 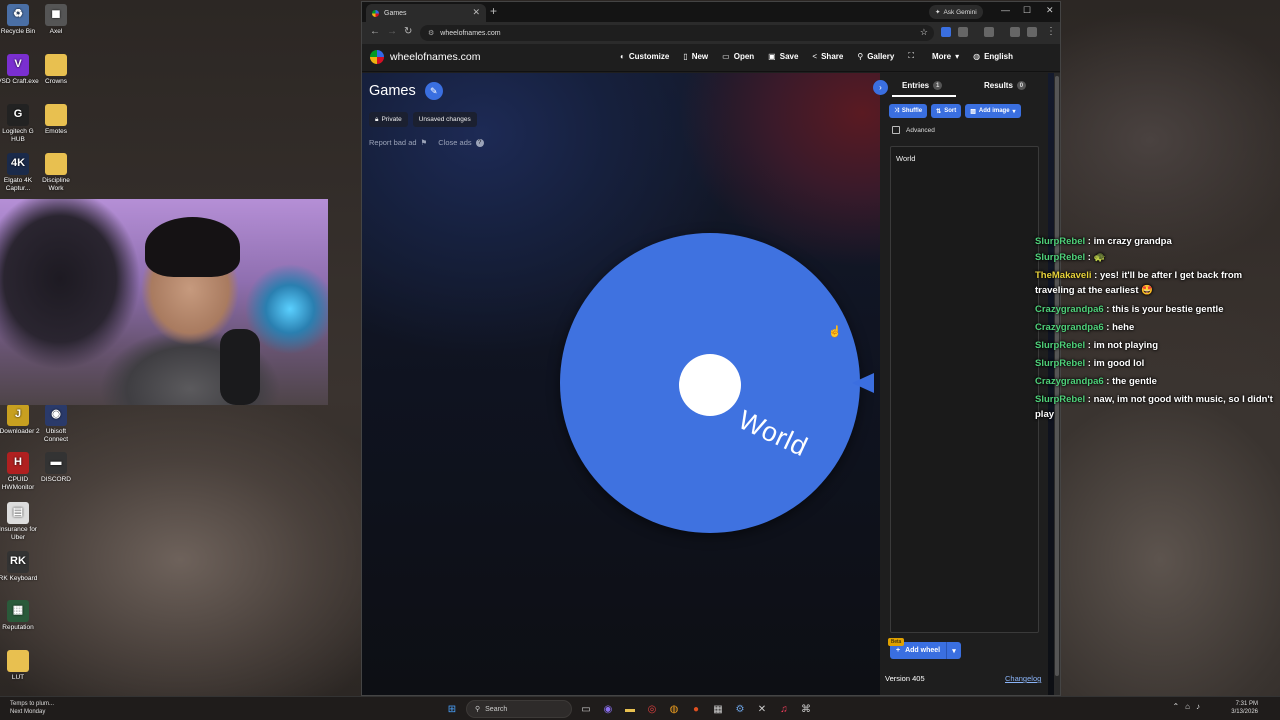 What do you see at coordinates (56, 435) in the screenshot?
I see `desktop-icon-label: Ubisoft Connect` at bounding box center [56, 435].